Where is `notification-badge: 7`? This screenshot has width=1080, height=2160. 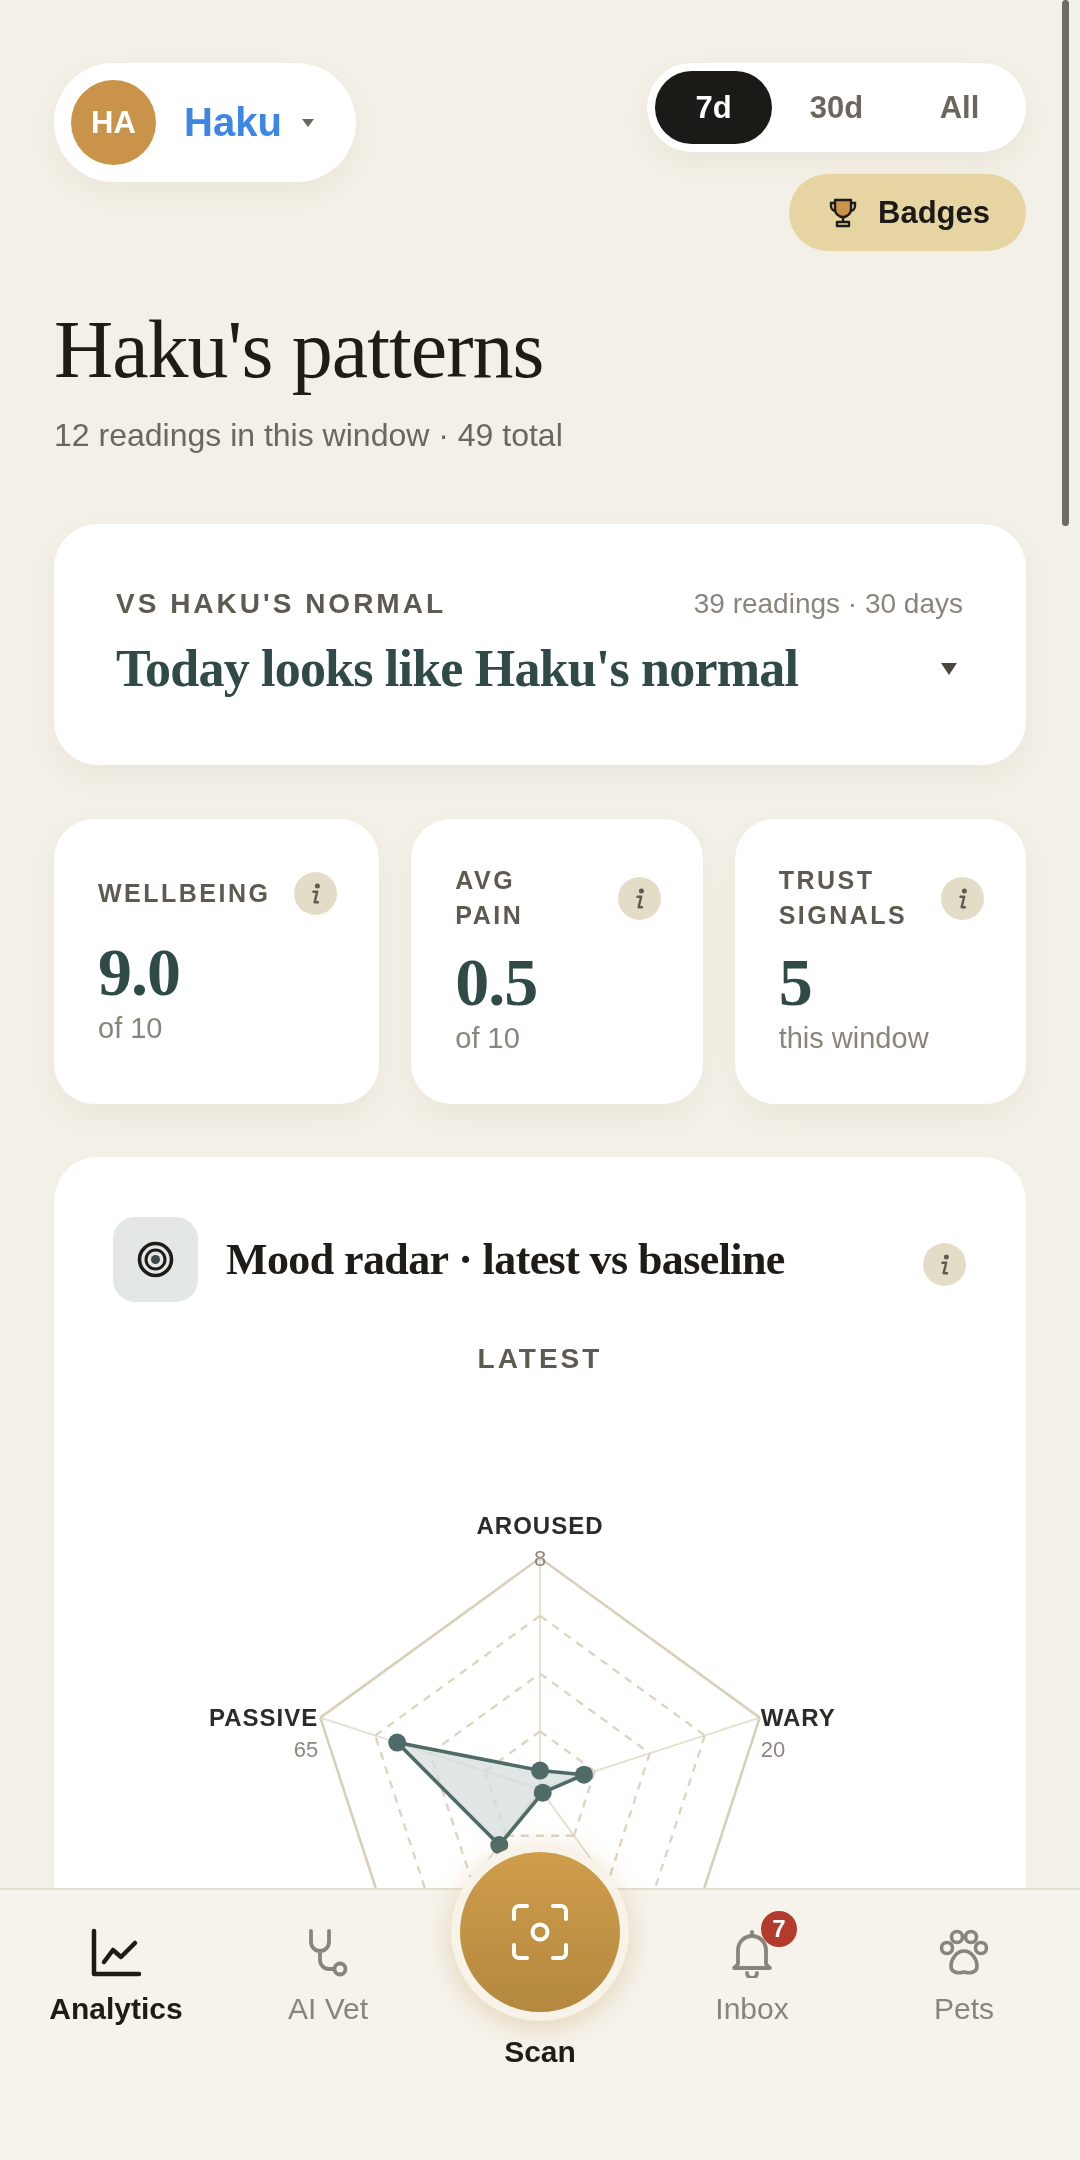 notification-badge: 7 is located at coordinates (779, 1929).